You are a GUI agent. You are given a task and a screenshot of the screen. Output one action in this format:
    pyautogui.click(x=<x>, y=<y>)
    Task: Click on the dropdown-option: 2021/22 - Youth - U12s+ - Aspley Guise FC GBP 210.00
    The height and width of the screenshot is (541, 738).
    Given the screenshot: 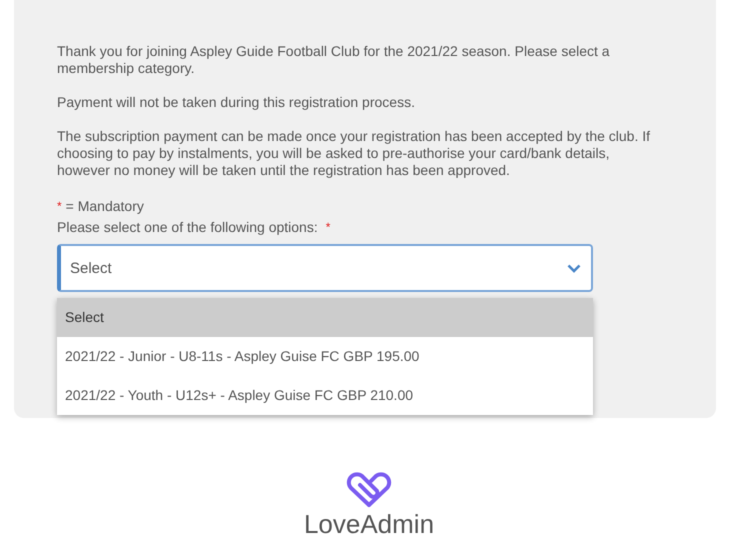 What is the action you would take?
    pyautogui.click(x=325, y=395)
    